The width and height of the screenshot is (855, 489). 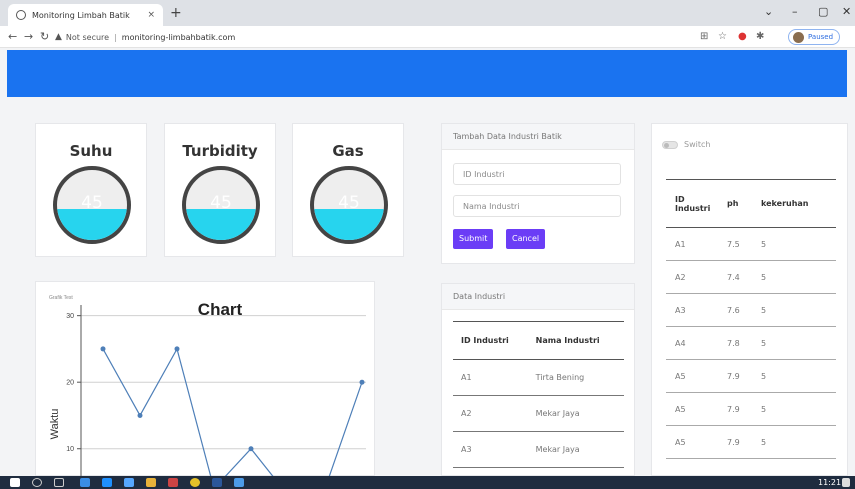 I want to click on cell-ph: 7.4, so click(x=735, y=277).